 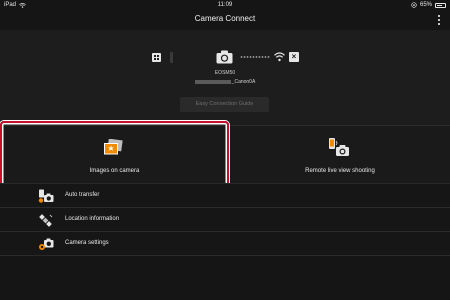 I want to click on list-item-auto-transfer: Auto transfer, so click(x=225, y=195).